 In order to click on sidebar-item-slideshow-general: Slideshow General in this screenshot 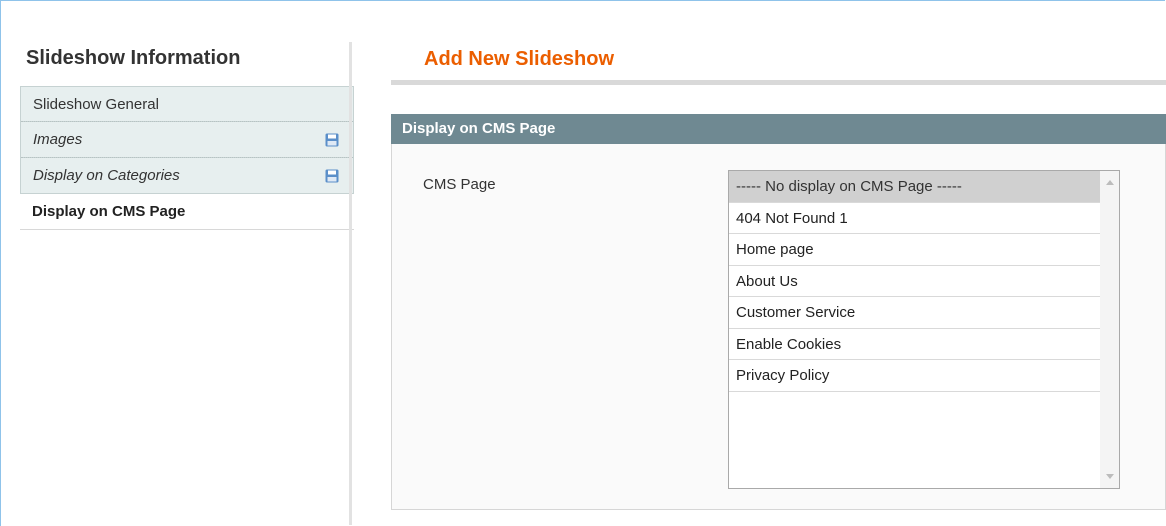, I will do `click(187, 104)`.